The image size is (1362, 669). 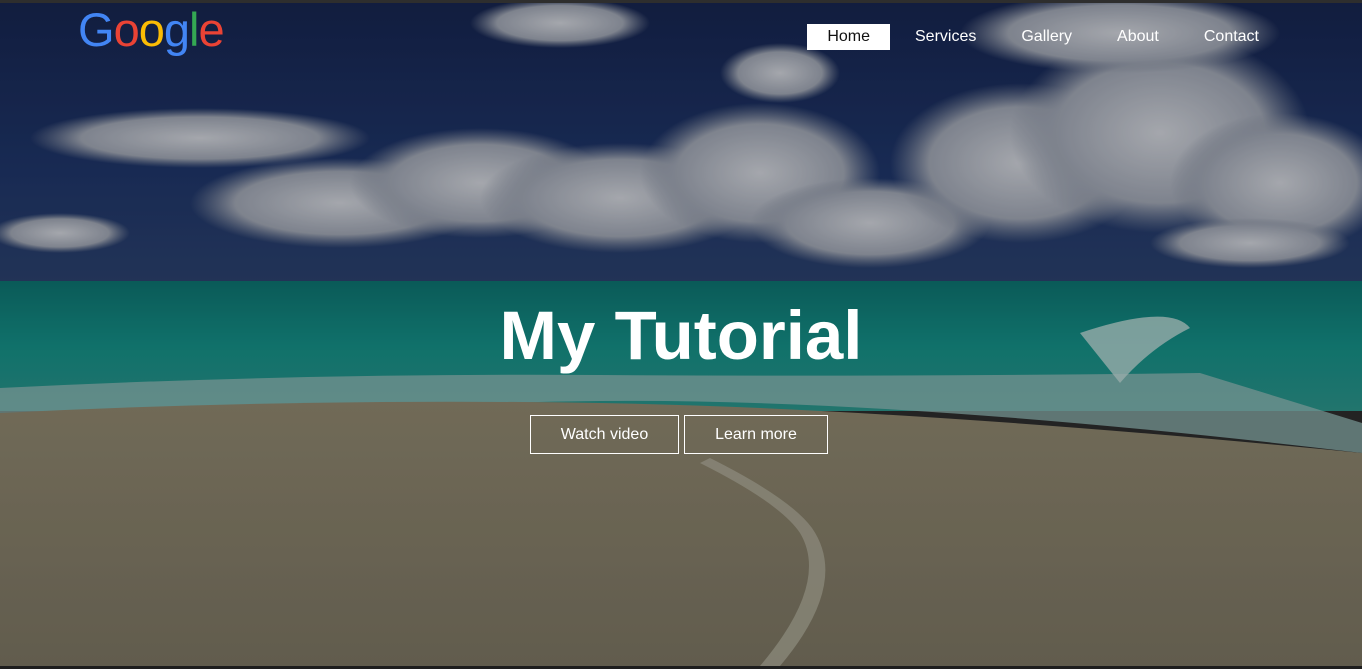 What do you see at coordinates (848, 37) in the screenshot?
I see `nav-home: Home` at bounding box center [848, 37].